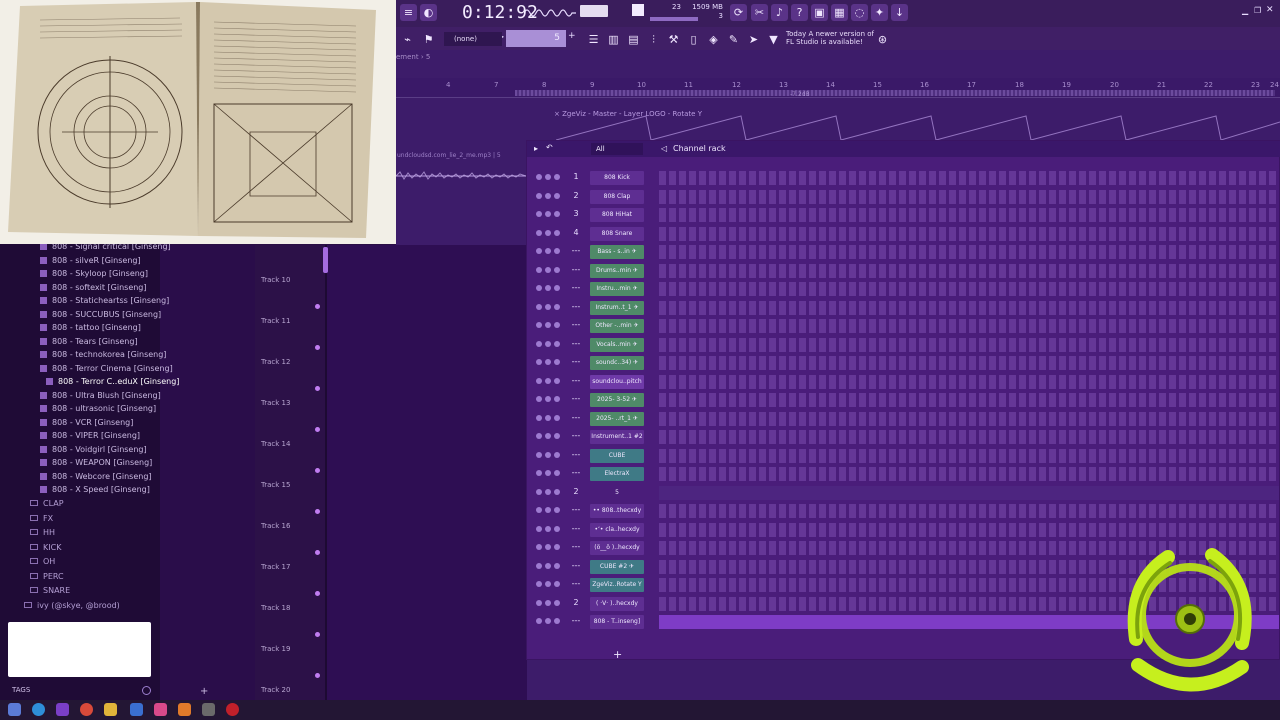  I want to click on browser-item: 808 - Staticheartss [Ginseng], so click(104, 300).